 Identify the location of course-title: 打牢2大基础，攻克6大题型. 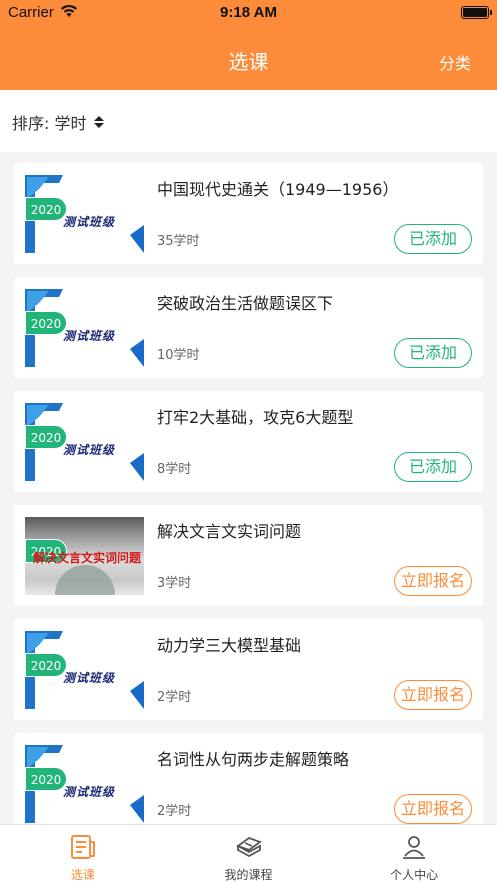
(255, 417).